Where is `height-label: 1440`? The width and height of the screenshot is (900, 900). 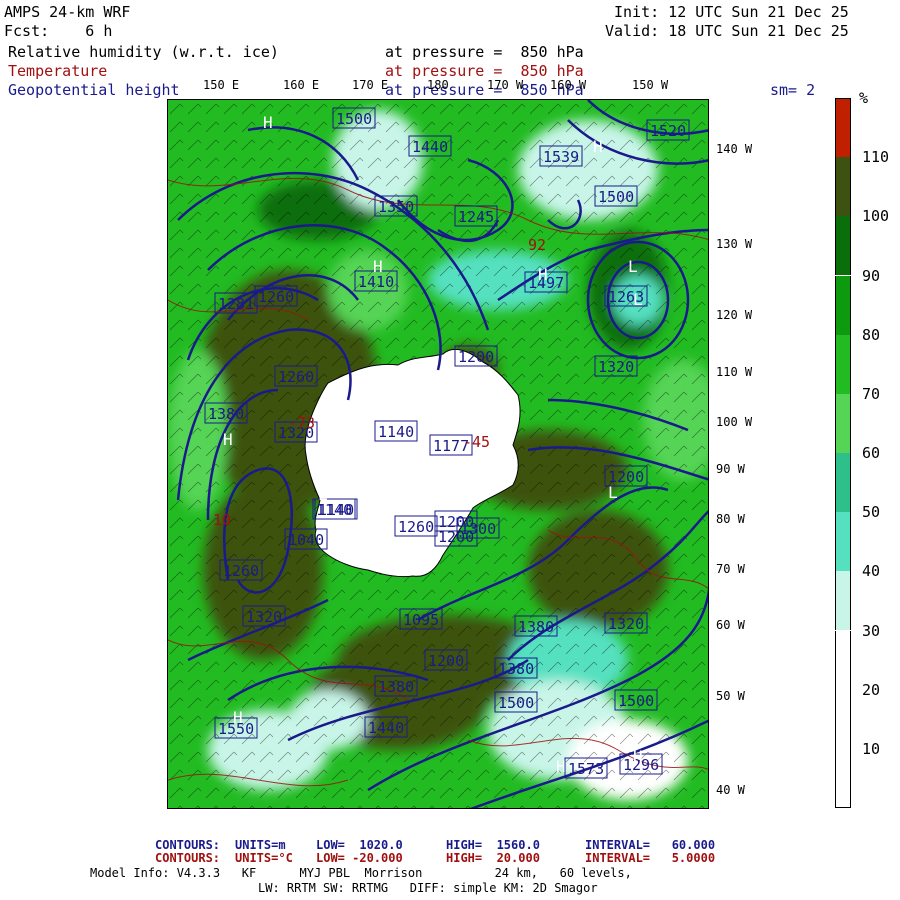 height-label: 1440 is located at coordinates (386, 728).